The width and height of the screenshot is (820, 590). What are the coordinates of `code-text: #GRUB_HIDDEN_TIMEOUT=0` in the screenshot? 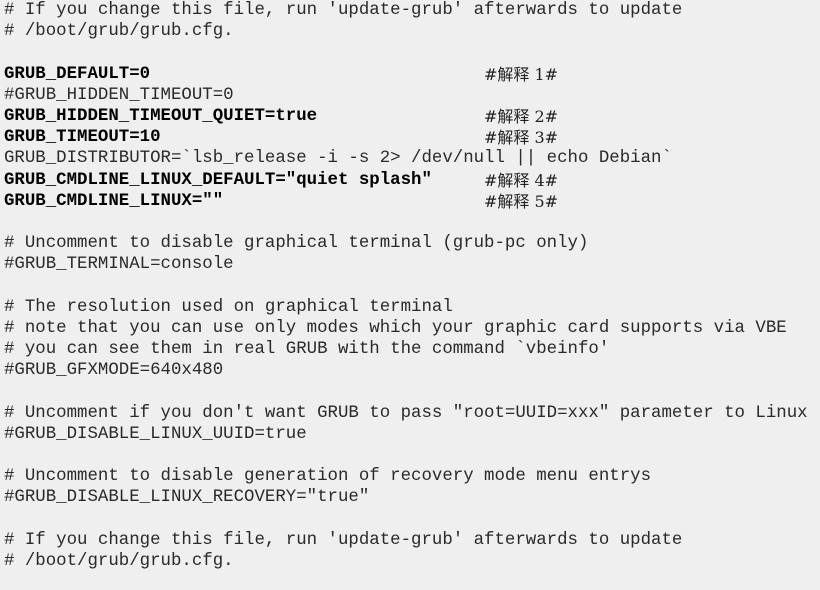 It's located at (119, 95).